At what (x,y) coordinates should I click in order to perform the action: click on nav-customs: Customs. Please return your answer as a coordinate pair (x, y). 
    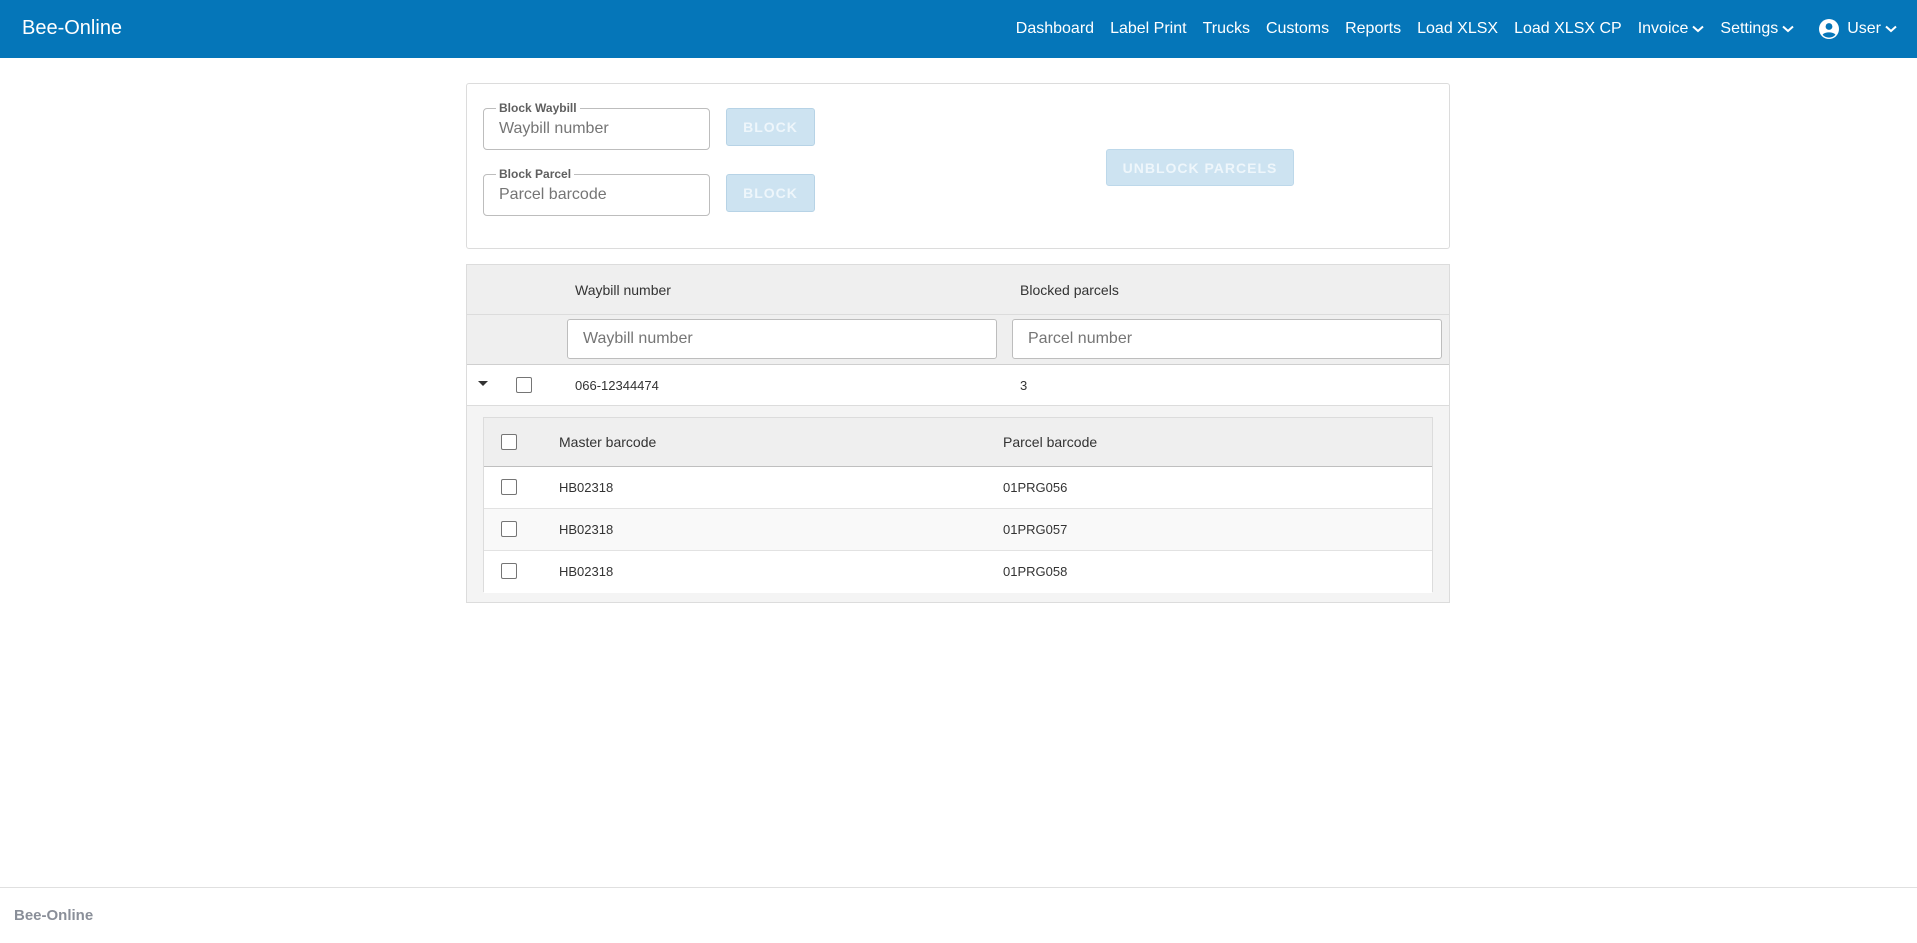
    Looking at the image, I should click on (1297, 29).